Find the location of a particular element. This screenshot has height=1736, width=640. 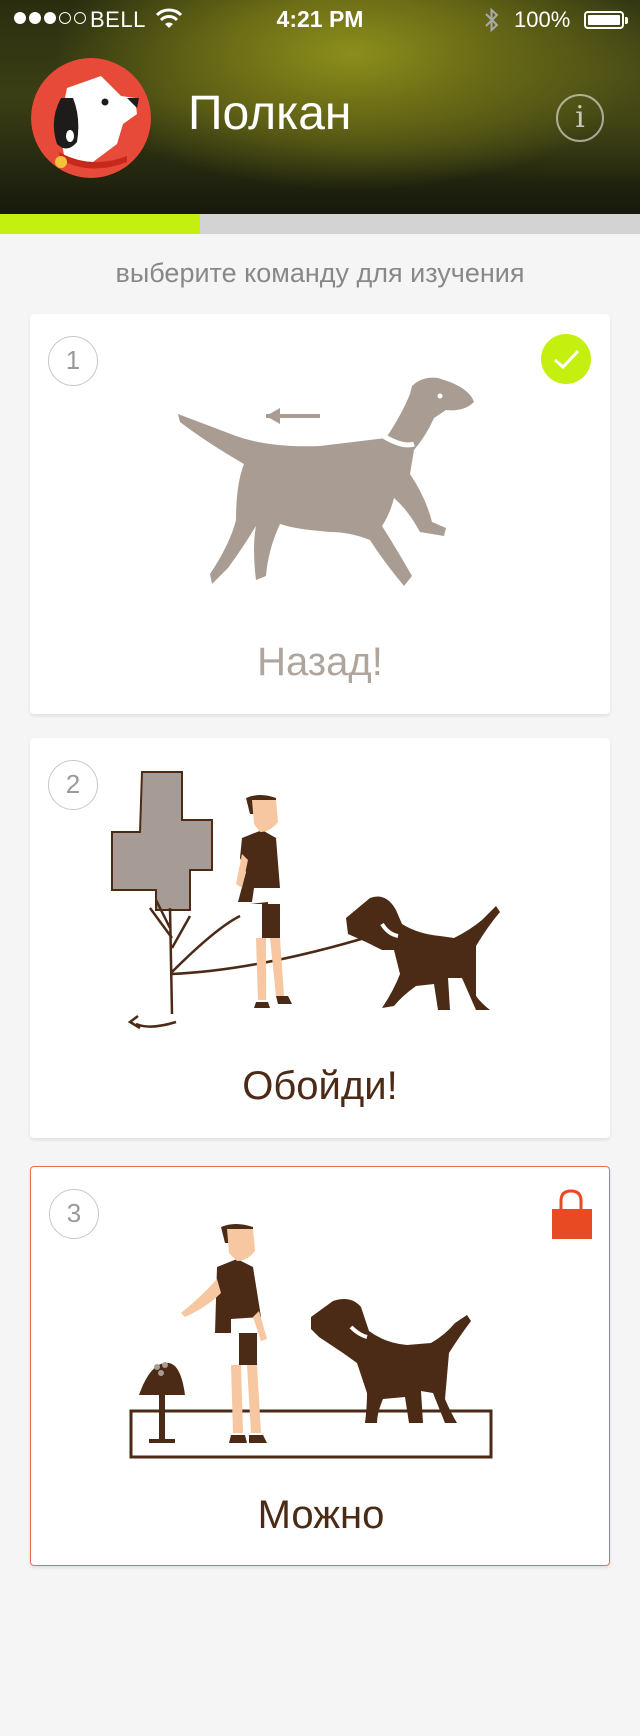

battery-percent: 100% is located at coordinates (542, 19).